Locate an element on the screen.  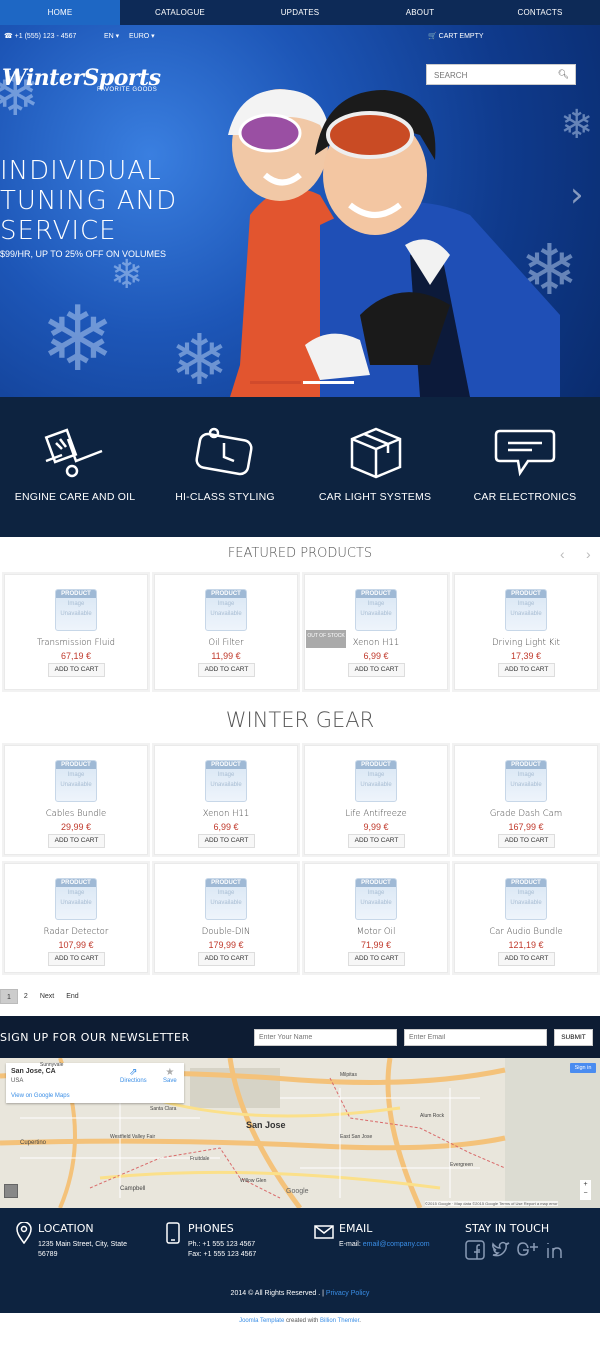
product-name: Radar Detector is located at coordinates (76, 932).